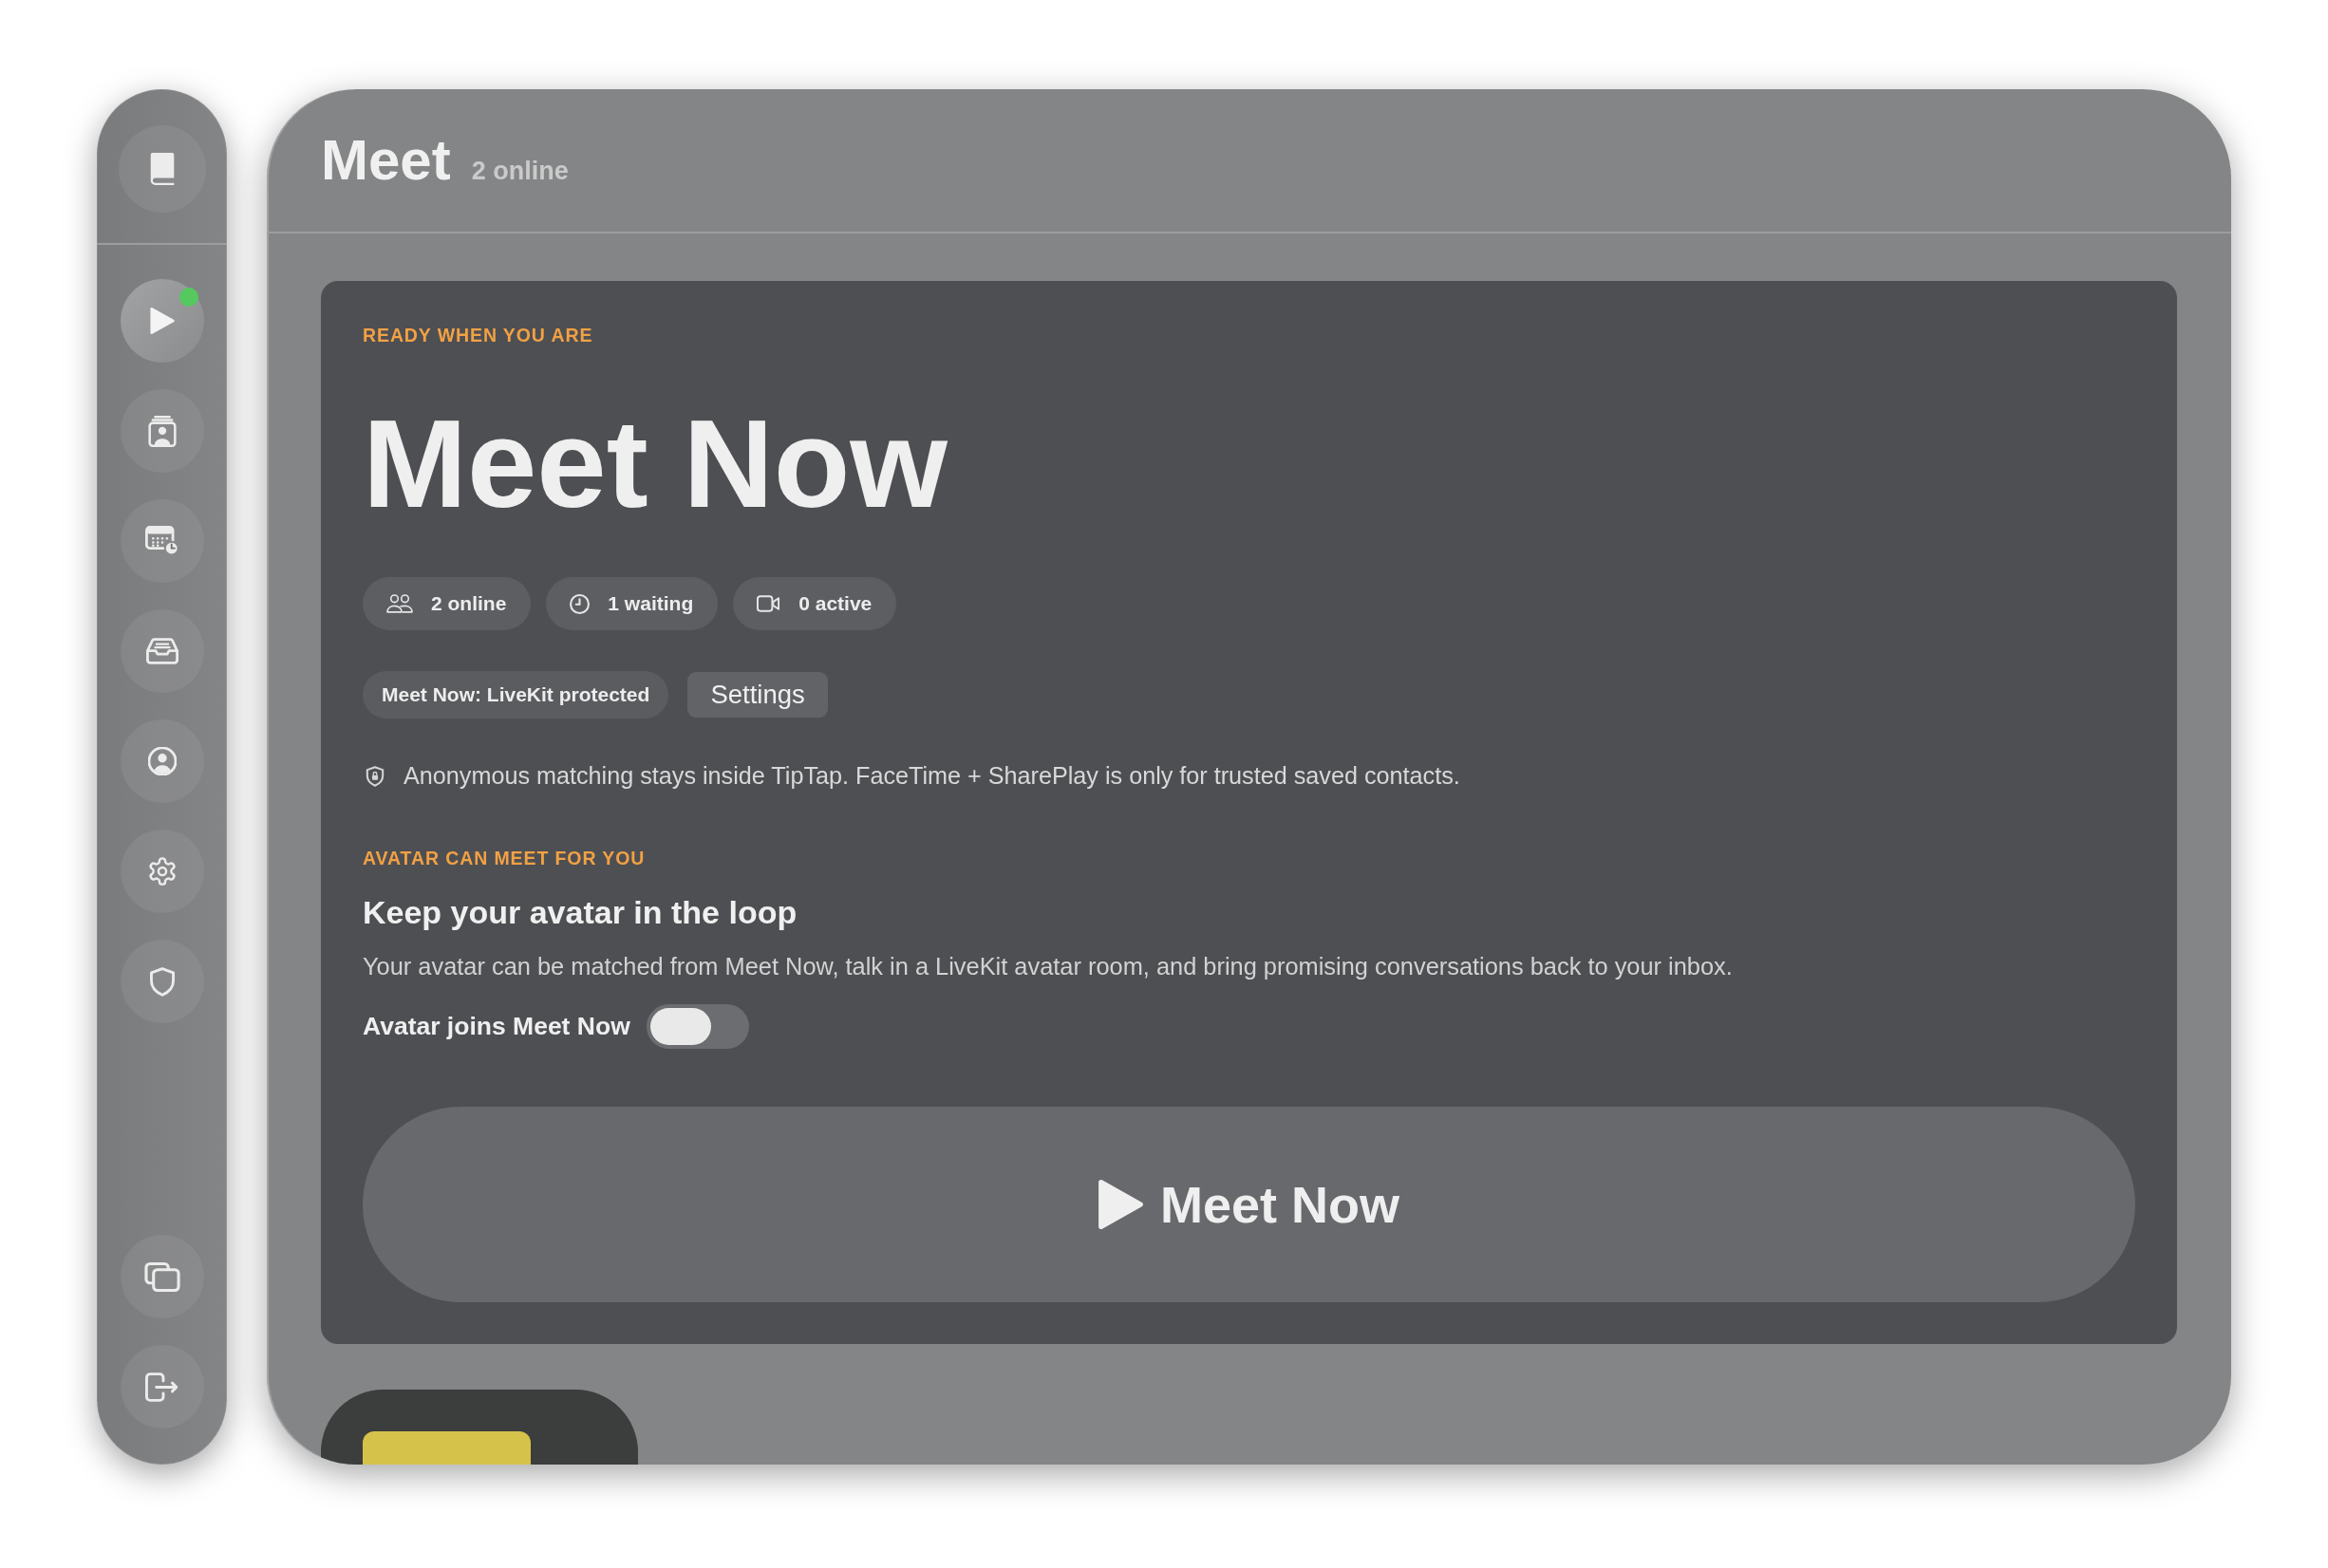 Image resolution: width=2328 pixels, height=1568 pixels. Describe the element at coordinates (162, 871) in the screenshot. I see `settings-icon` at that location.